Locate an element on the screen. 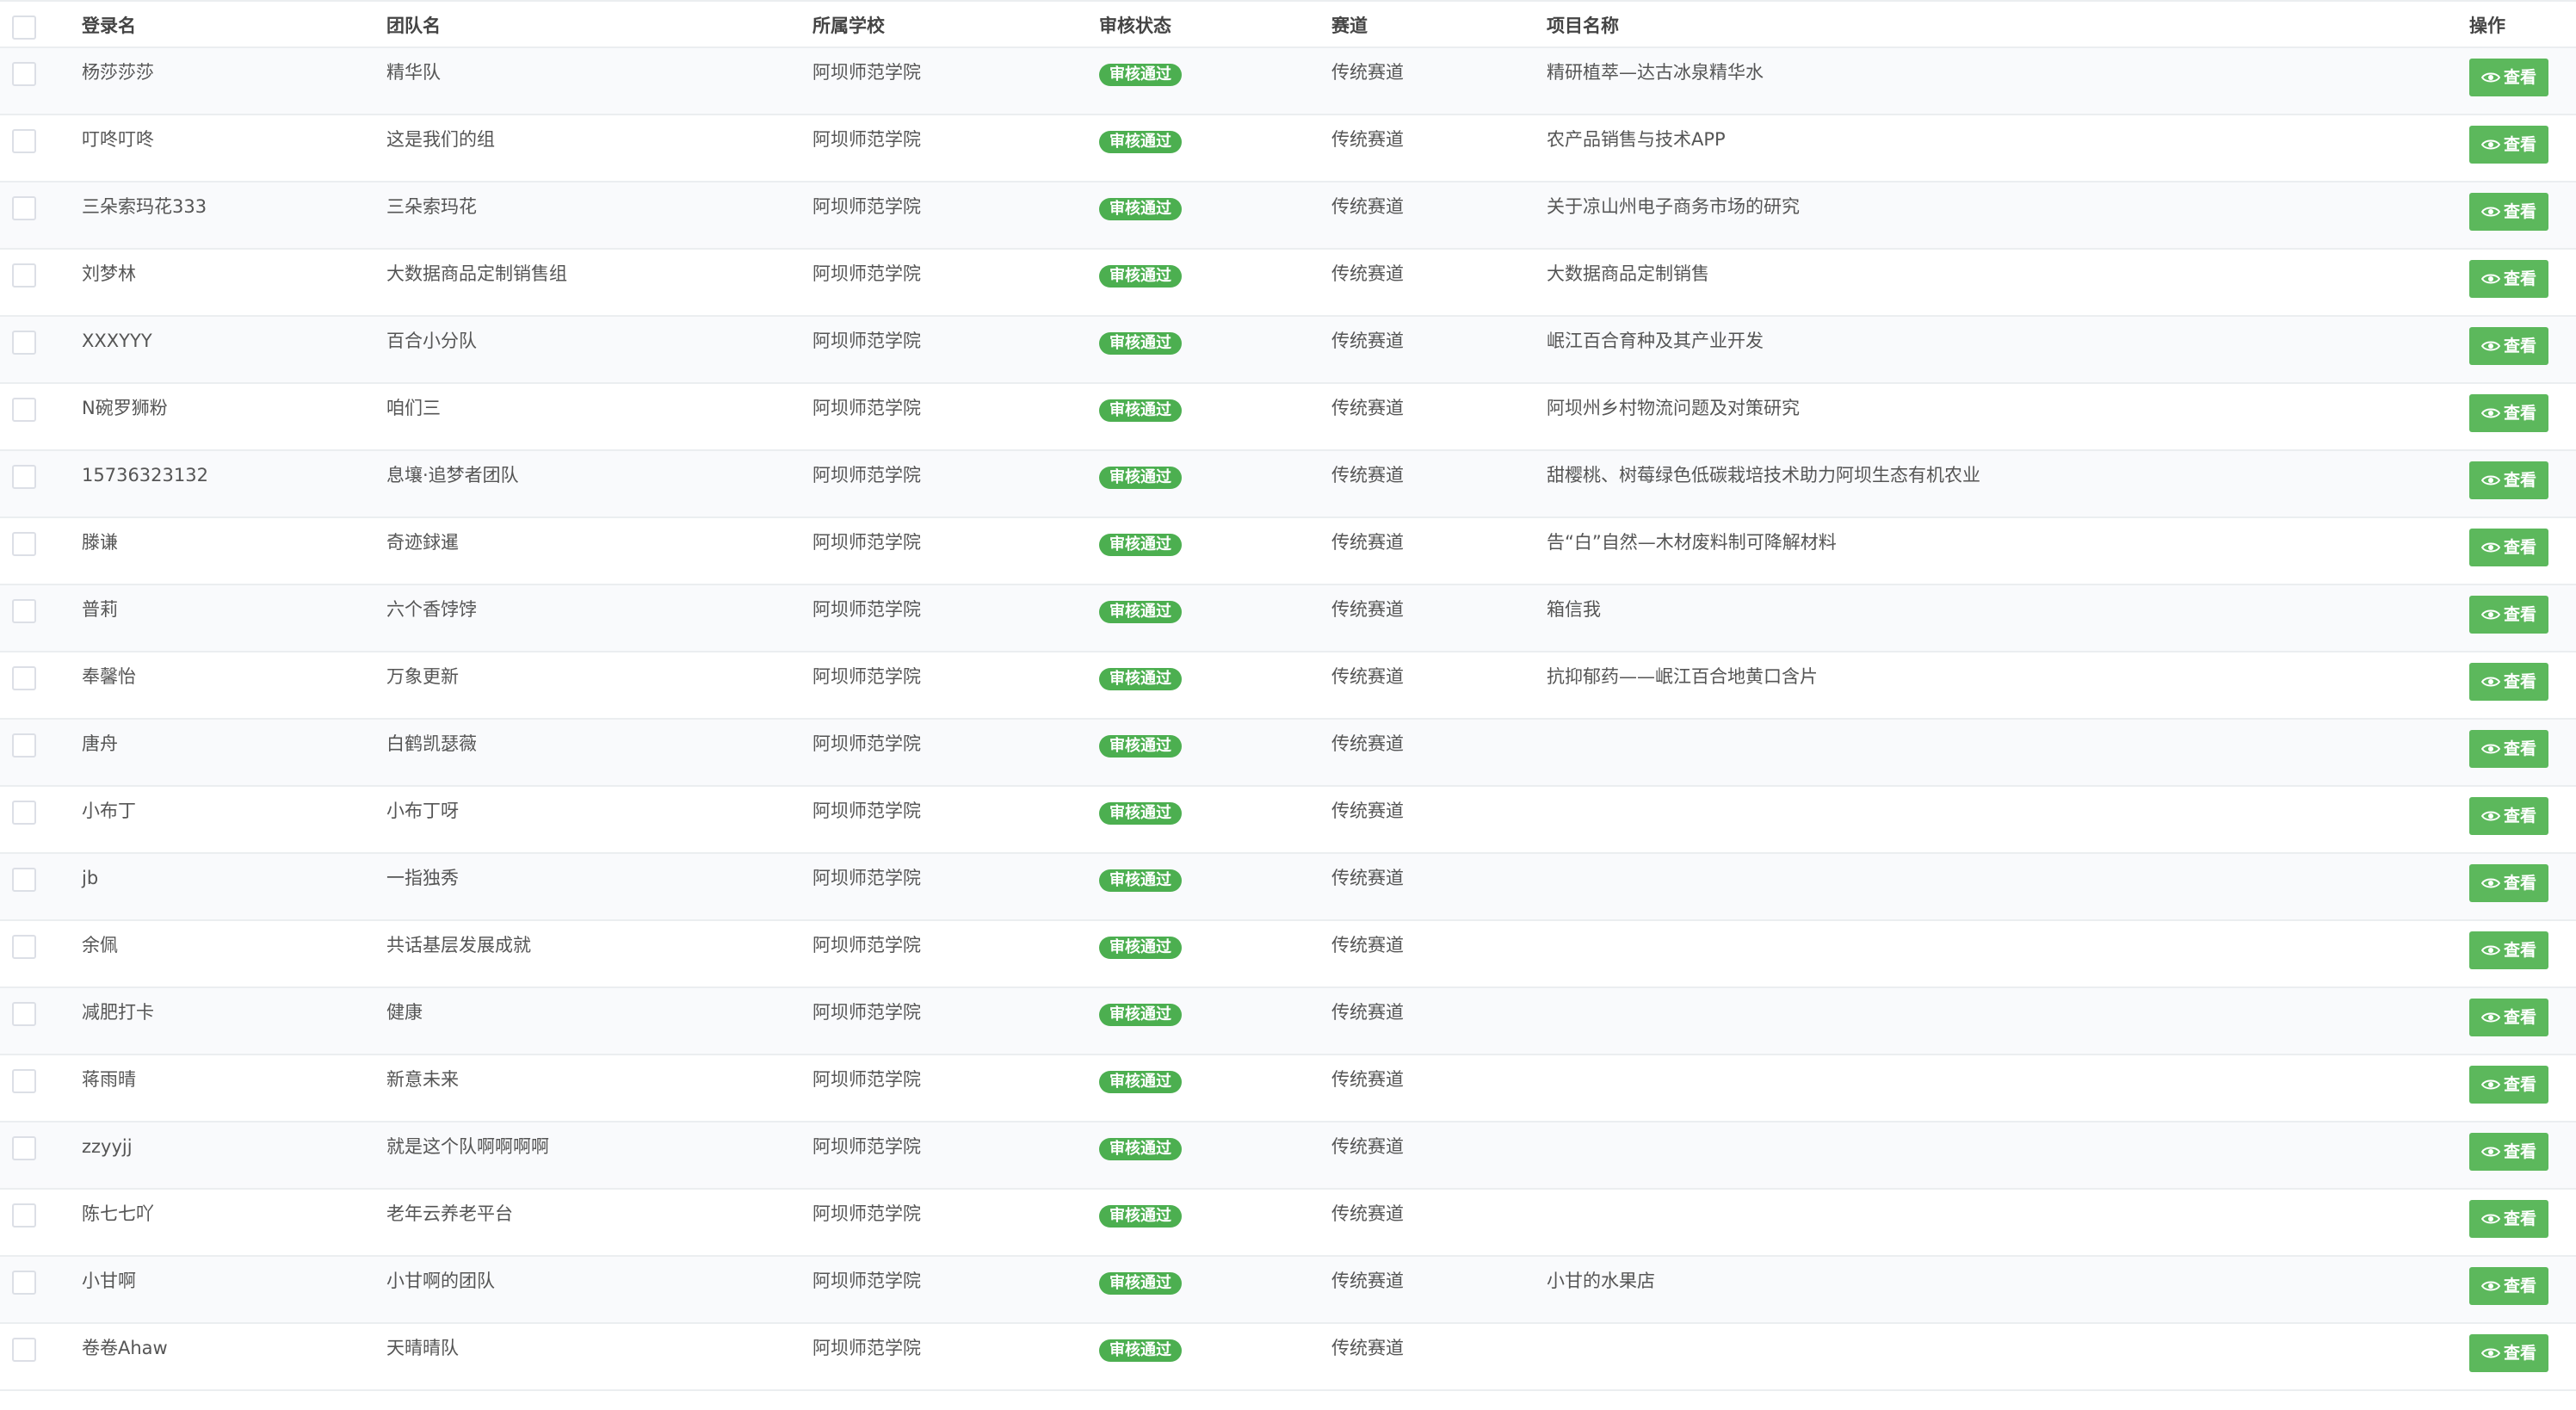  table-row: N碗罗狮粉 咱们三 阿坝师范学院 审核通过 传统赛道 阿坝州乡村物流问题及对策研究 查看 is located at coordinates (1288, 417).